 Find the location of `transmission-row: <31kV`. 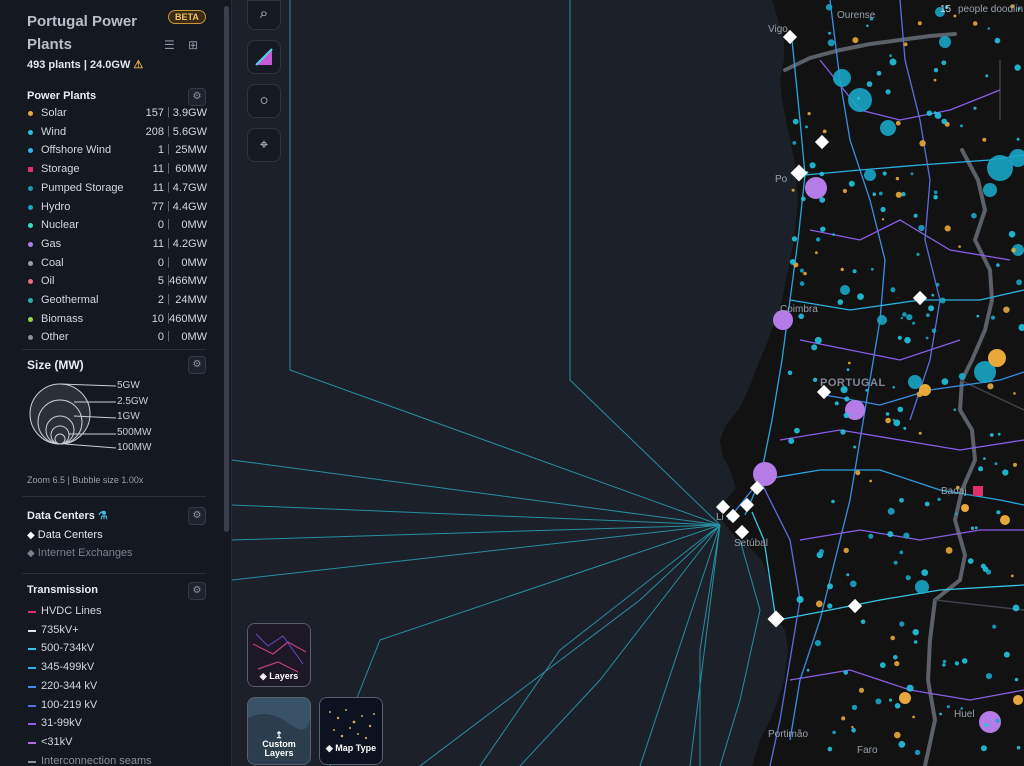

transmission-row: <31kV is located at coordinates (117, 743).